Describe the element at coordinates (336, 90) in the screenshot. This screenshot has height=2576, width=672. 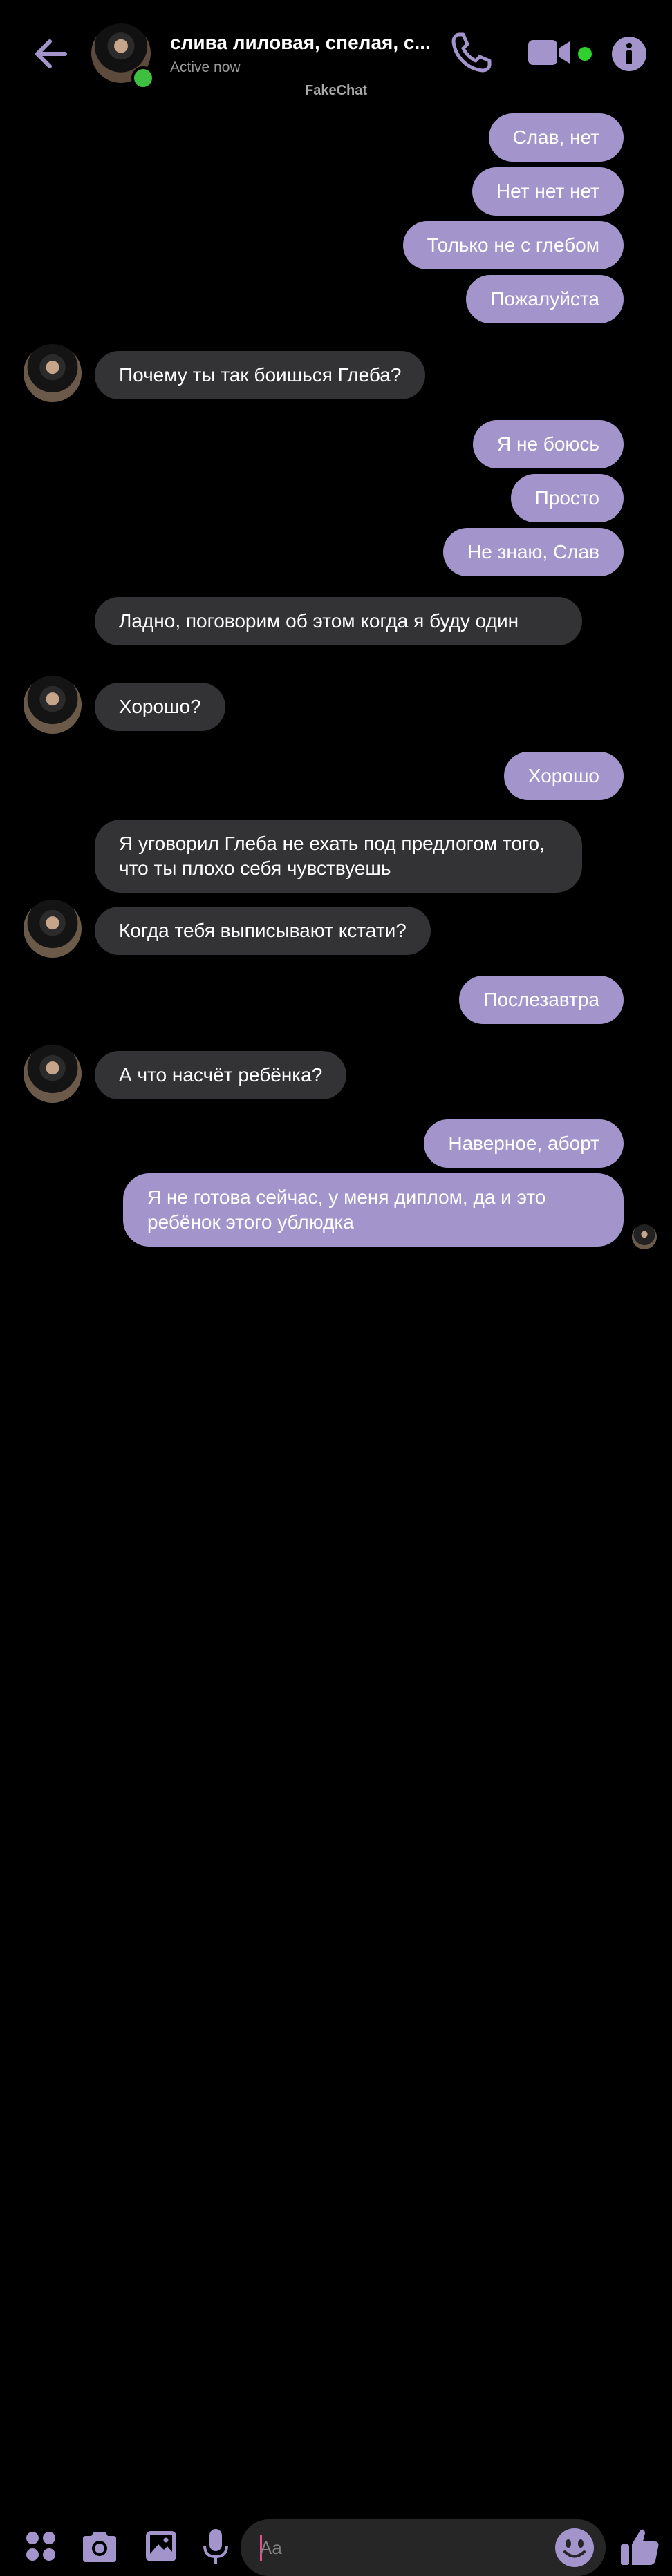
I see `watermark: FakeChat` at that location.